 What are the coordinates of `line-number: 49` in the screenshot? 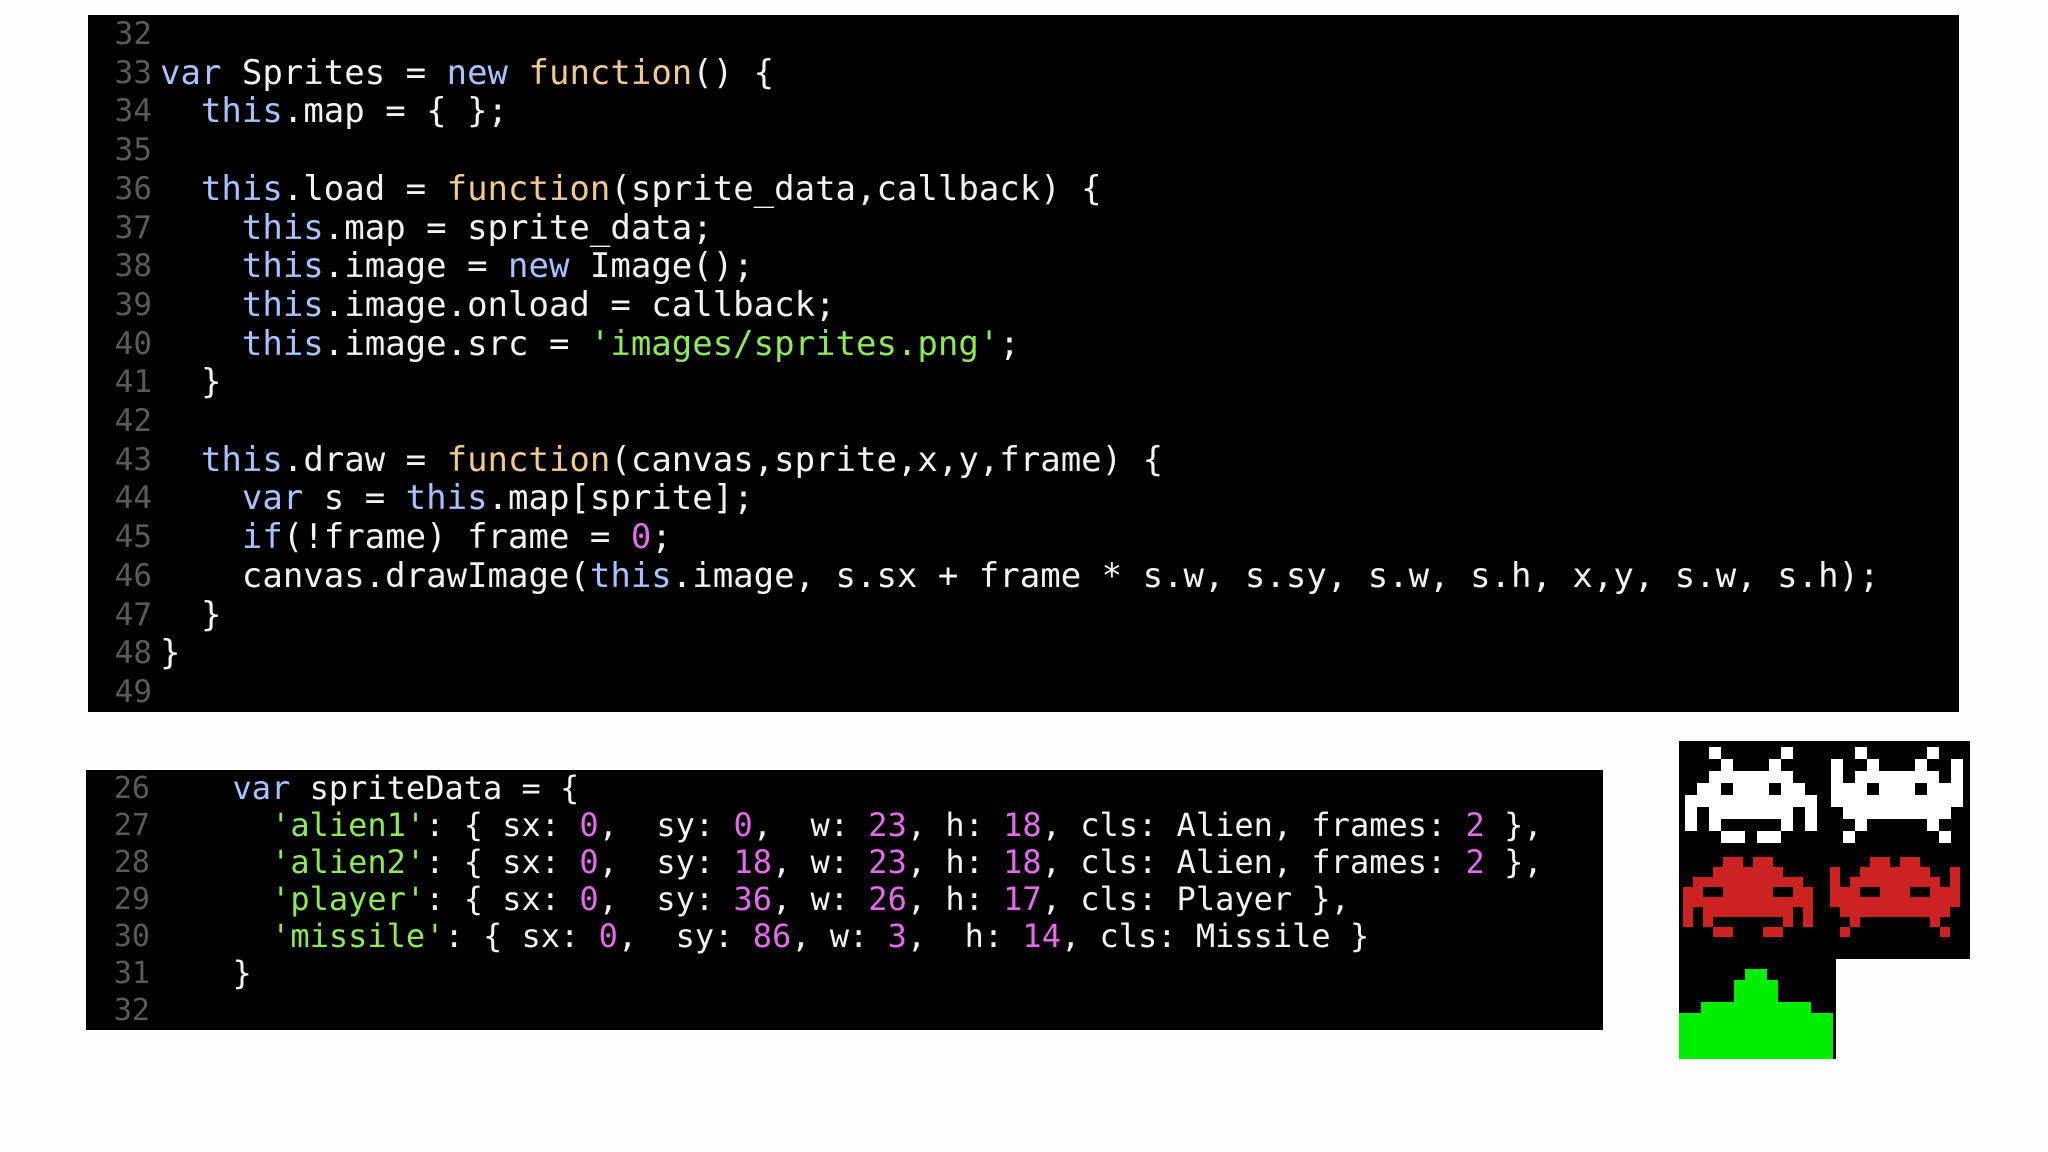 It's located at (133, 691).